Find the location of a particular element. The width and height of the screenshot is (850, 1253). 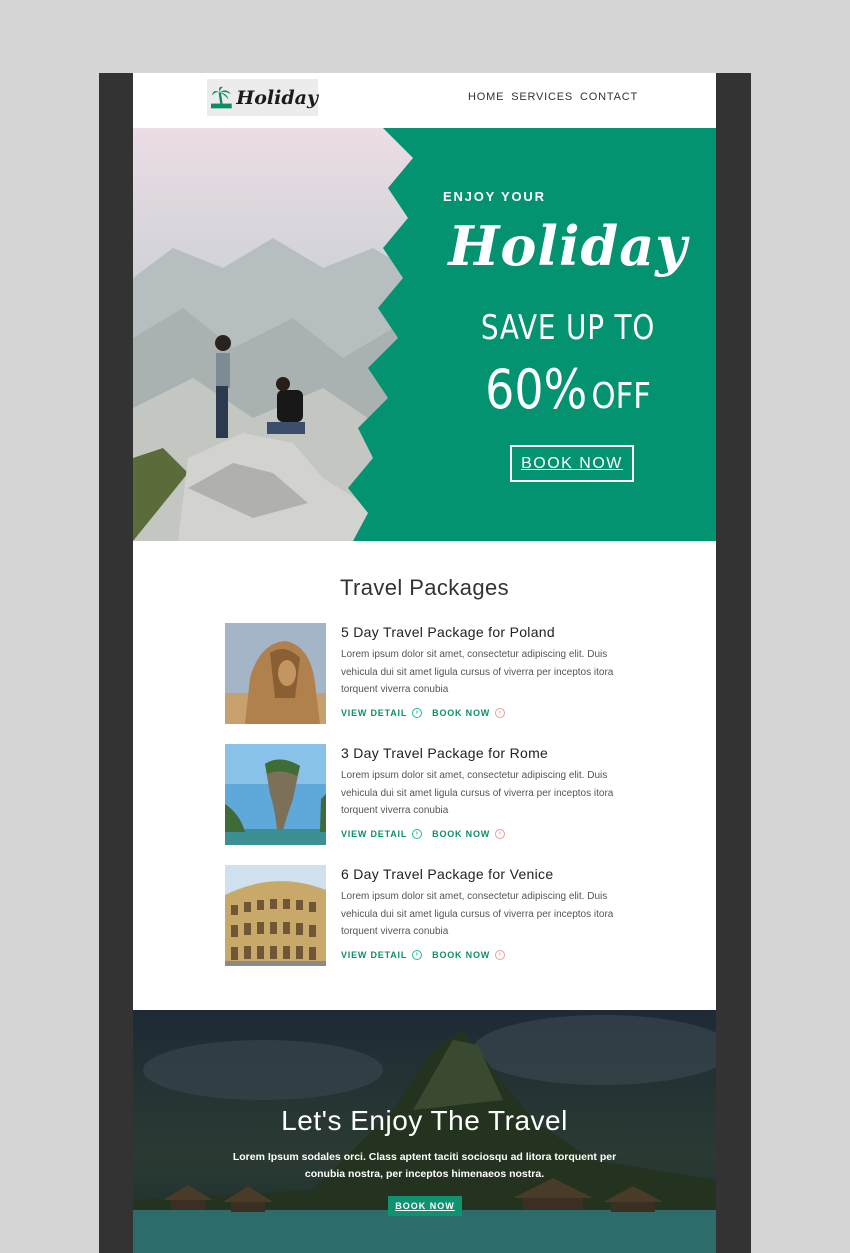

banner-title: Let's Enjoy The Travel is located at coordinates (424, 1120).